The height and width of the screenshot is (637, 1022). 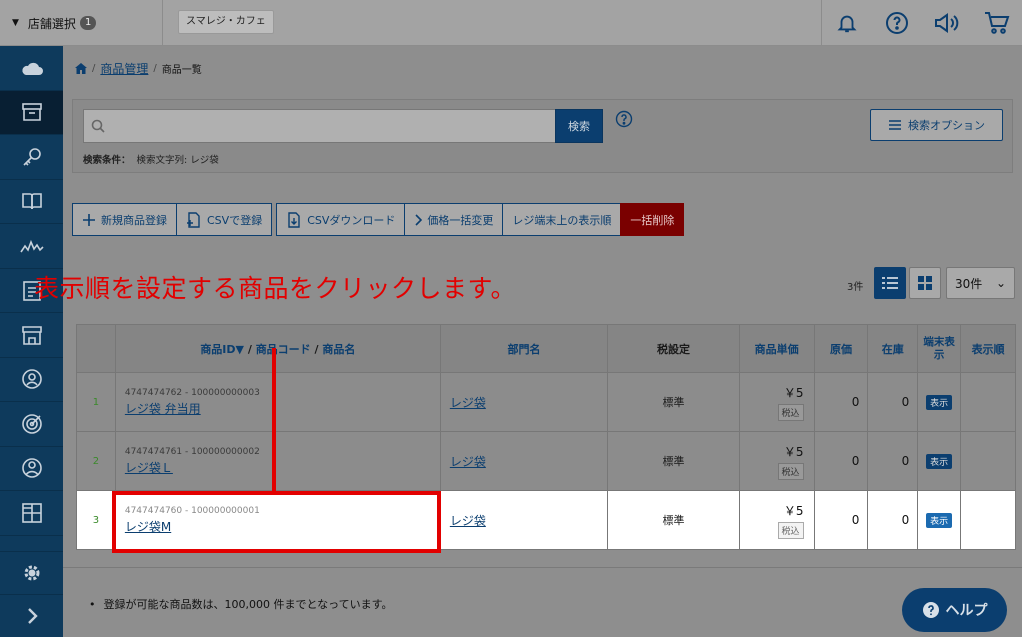 What do you see at coordinates (893, 348) in the screenshot?
I see `col-stock: 在庫` at bounding box center [893, 348].